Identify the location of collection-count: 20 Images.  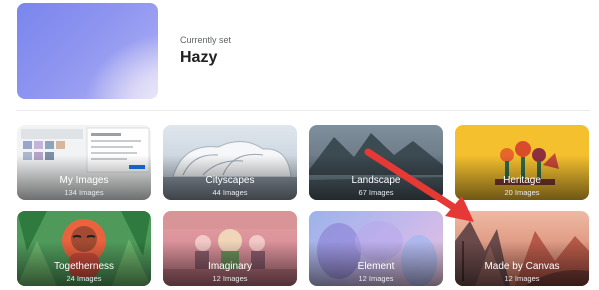
(522, 192).